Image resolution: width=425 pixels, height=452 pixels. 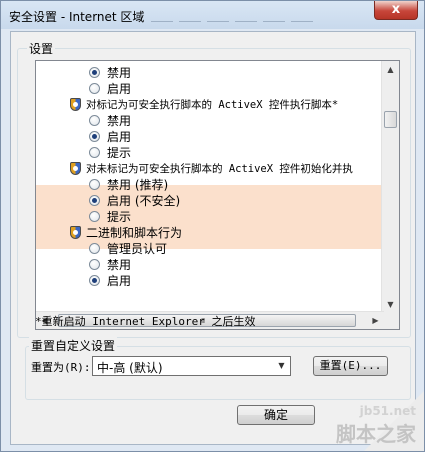 I want to click on scroll-down-icon: ▼, so click(x=390, y=304).